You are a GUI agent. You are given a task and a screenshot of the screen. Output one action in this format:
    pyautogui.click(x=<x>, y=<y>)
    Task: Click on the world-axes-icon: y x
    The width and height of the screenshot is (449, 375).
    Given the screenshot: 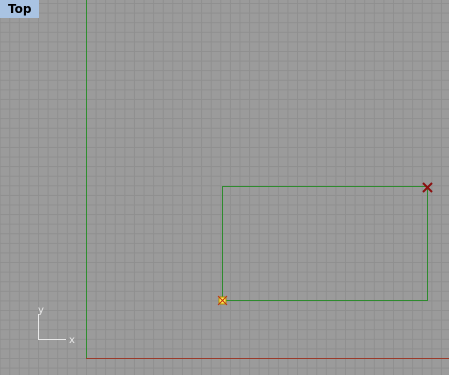 What is the action you would take?
    pyautogui.click(x=56, y=325)
    